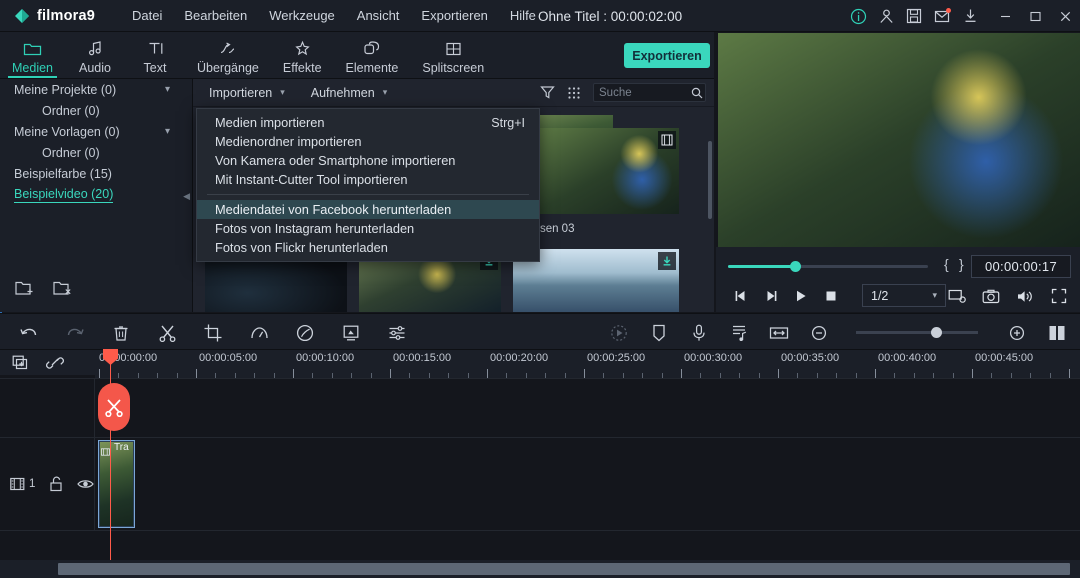 The width and height of the screenshot is (1080, 578). I want to click on render-preview-icon, so click(619, 333).